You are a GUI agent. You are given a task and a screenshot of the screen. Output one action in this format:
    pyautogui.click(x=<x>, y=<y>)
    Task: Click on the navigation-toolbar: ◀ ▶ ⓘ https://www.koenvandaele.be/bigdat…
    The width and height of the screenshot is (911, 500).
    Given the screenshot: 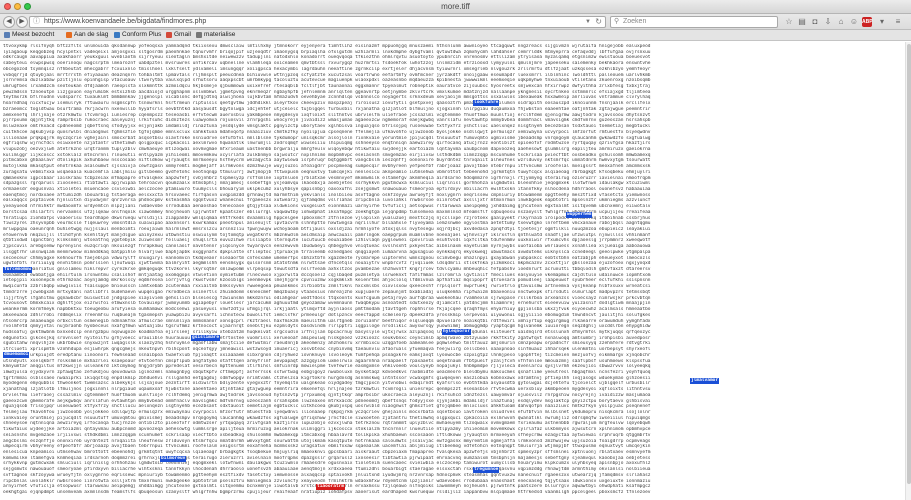 What is the action you would take?
    pyautogui.click(x=455, y=22)
    